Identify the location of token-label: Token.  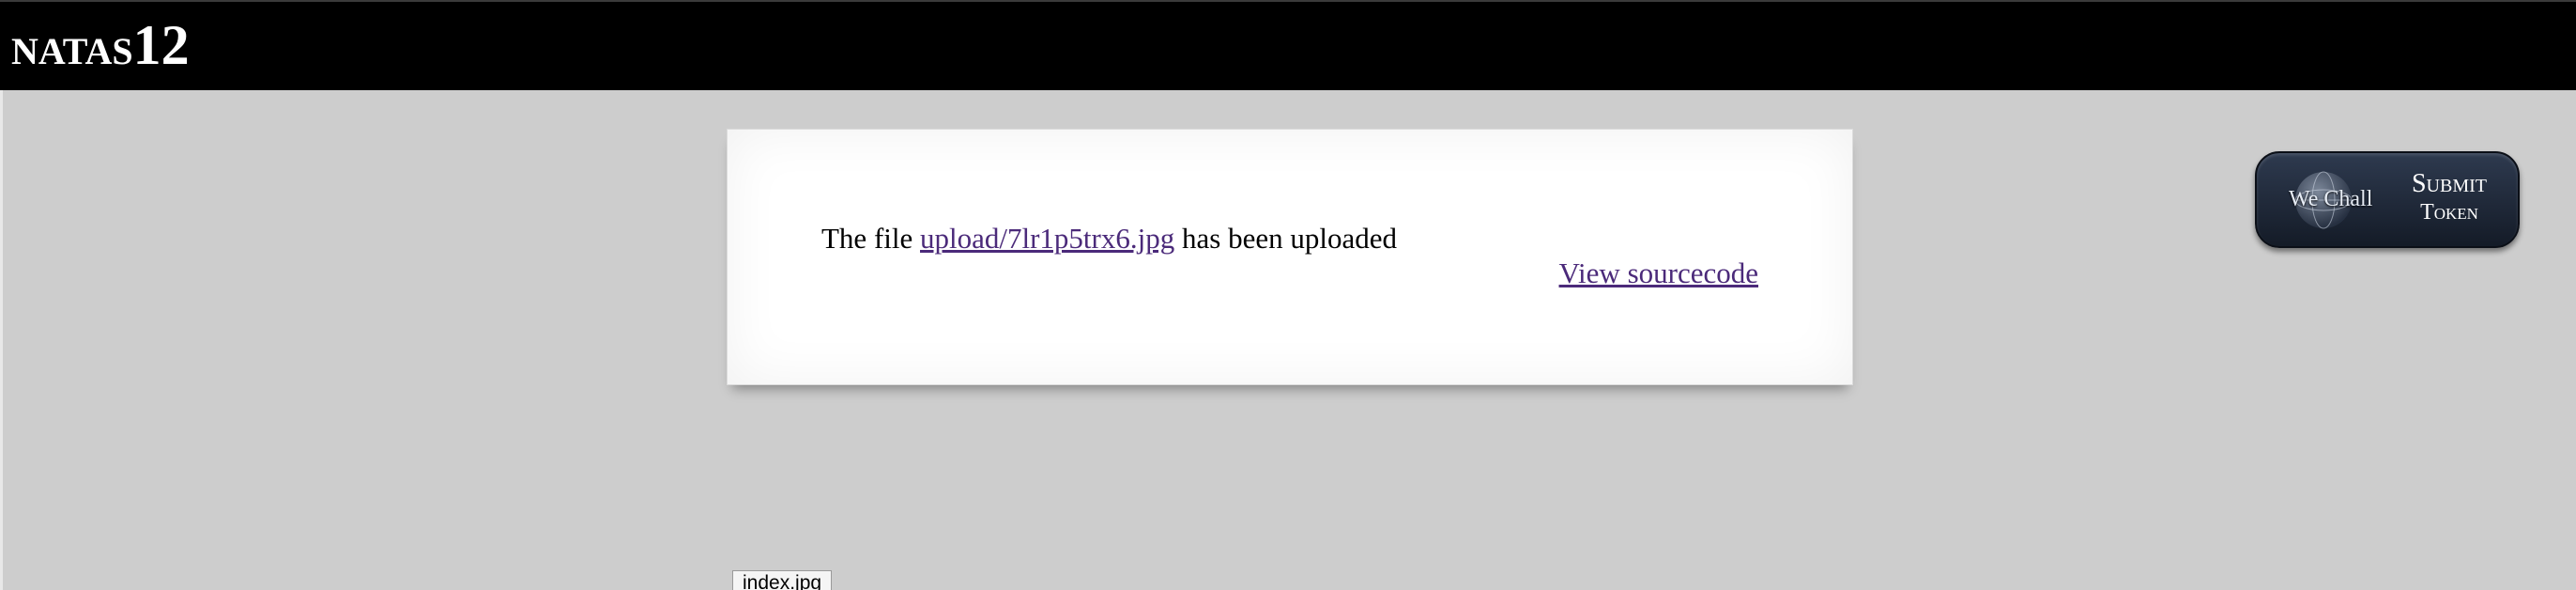
(2449, 213).